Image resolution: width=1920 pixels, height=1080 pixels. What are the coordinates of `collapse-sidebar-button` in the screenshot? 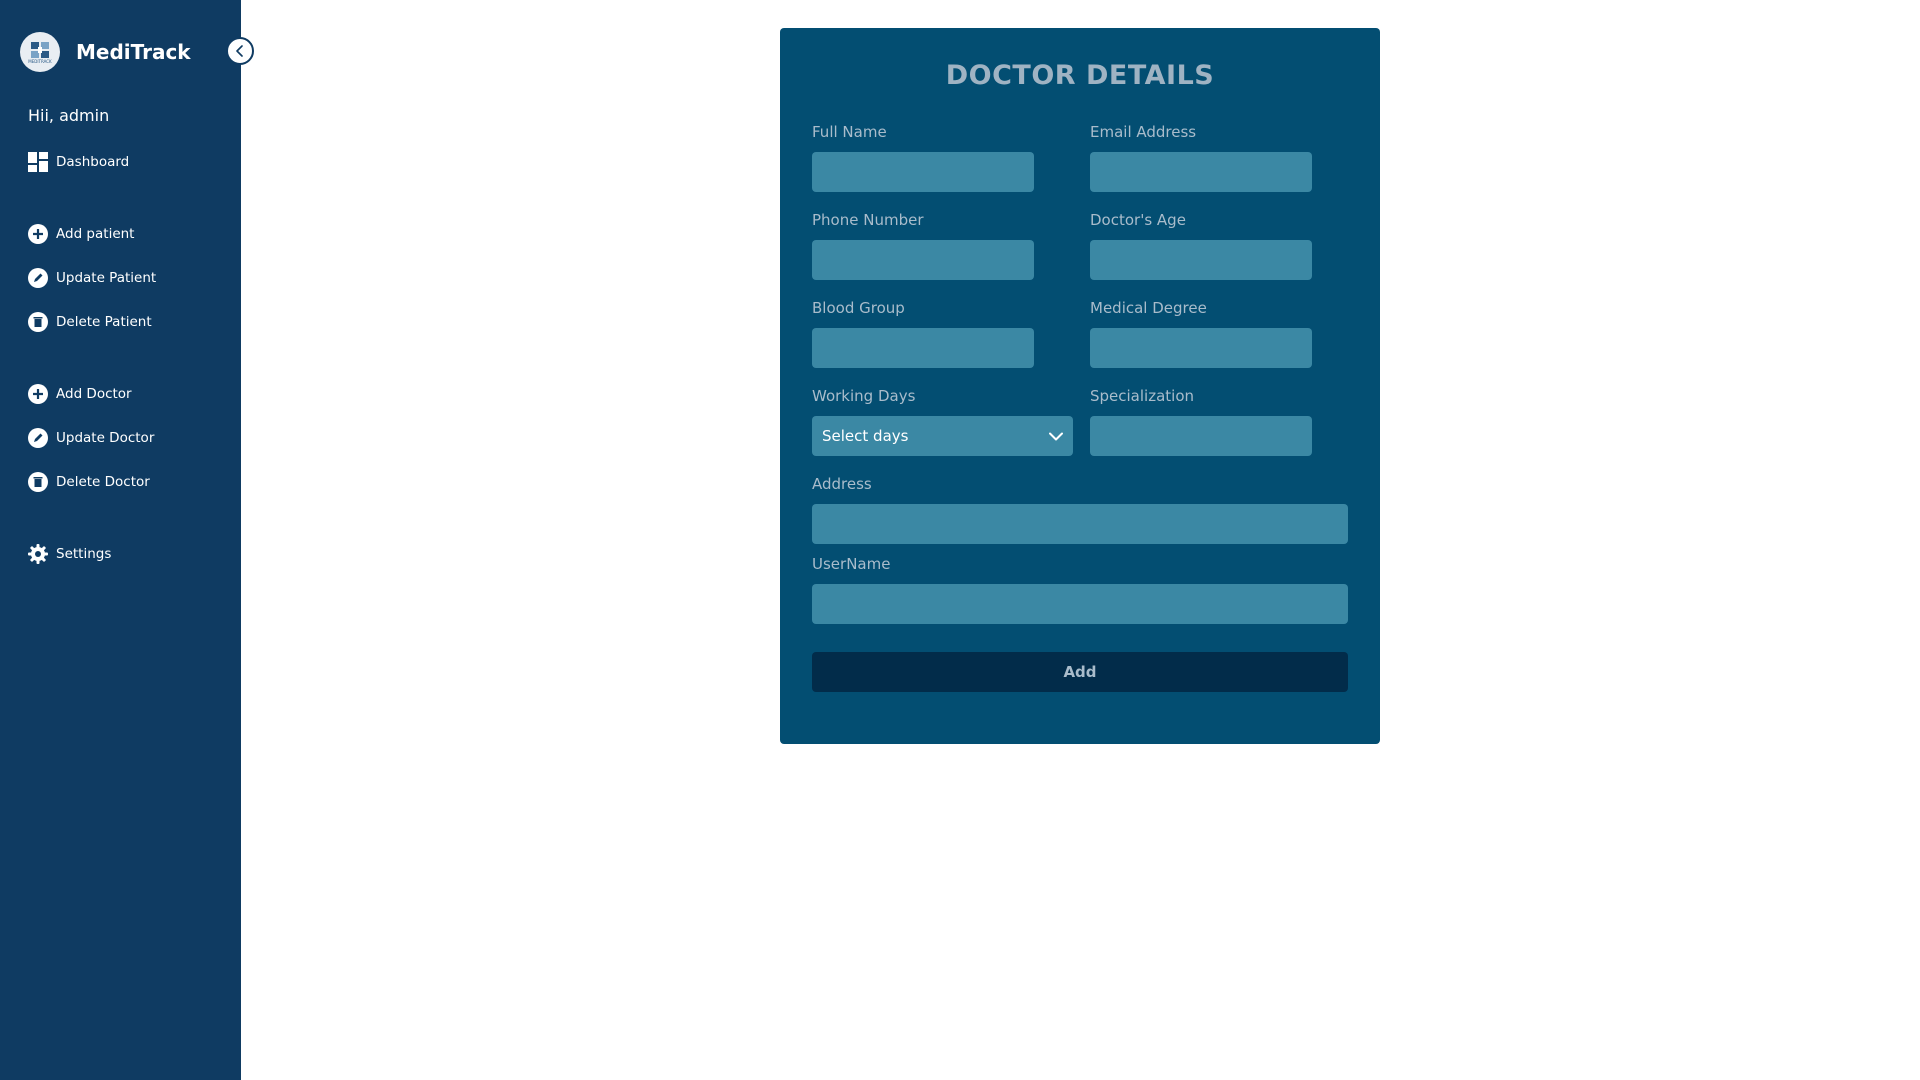 It's located at (240, 51).